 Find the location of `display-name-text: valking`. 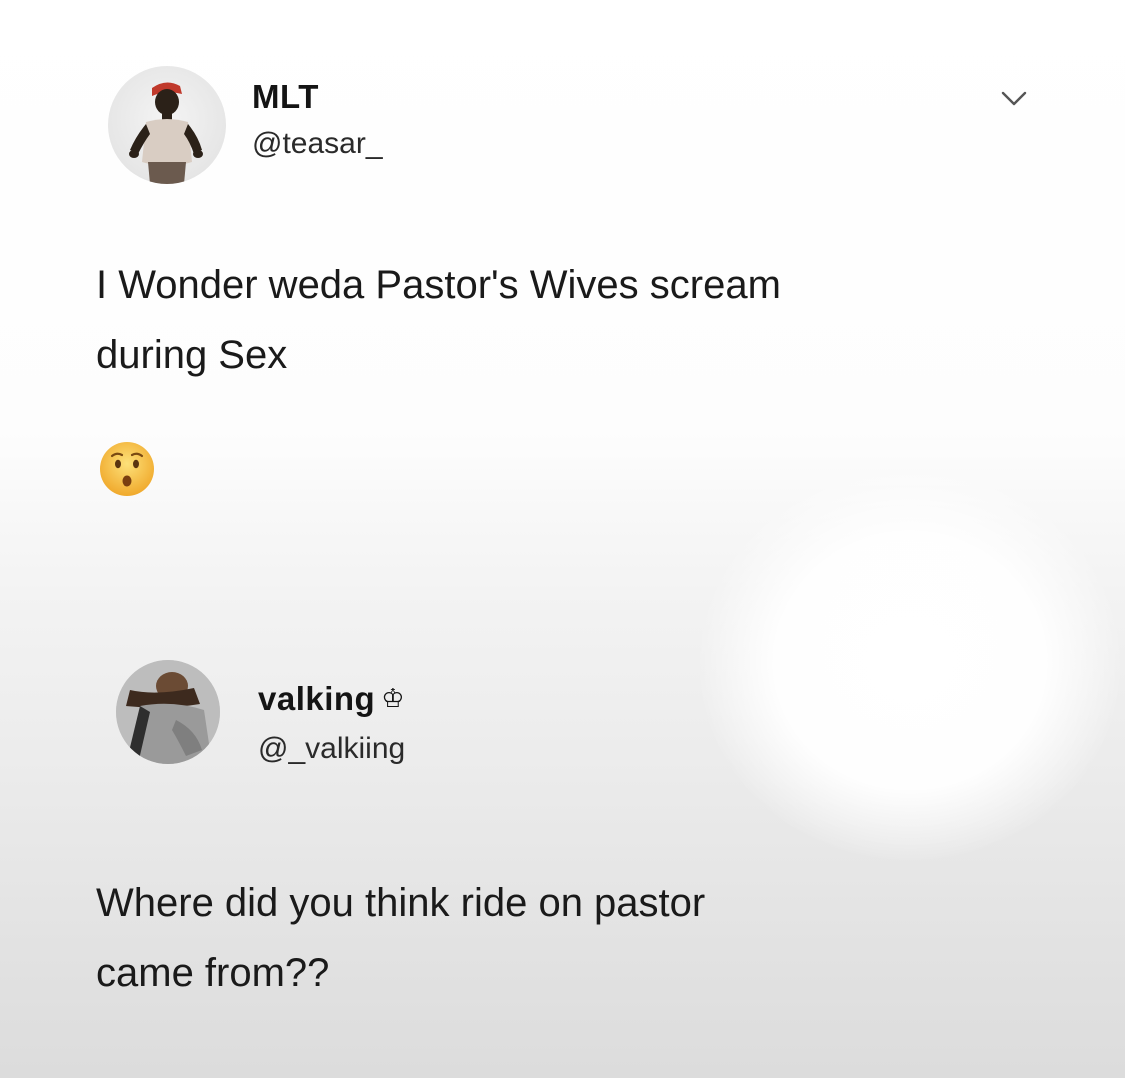

display-name-text: valking is located at coordinates (317, 698).